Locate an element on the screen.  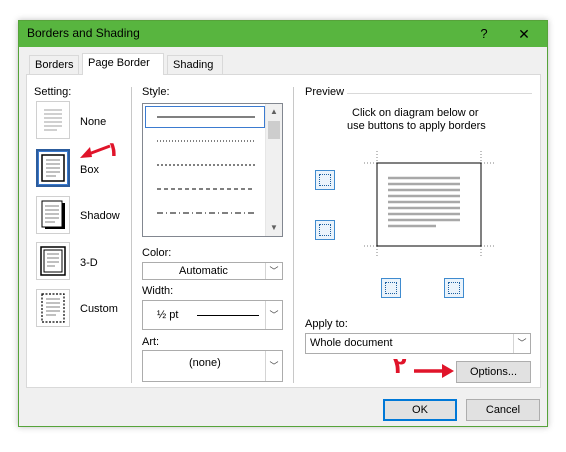
width-sample-line is located at coordinates (228, 315).